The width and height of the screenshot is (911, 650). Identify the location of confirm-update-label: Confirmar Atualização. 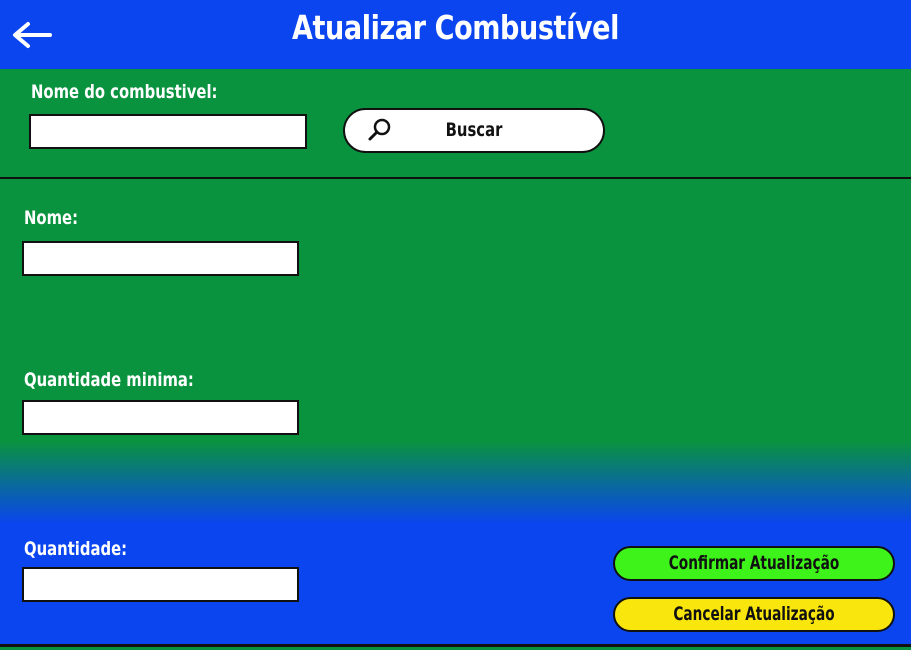
(754, 563).